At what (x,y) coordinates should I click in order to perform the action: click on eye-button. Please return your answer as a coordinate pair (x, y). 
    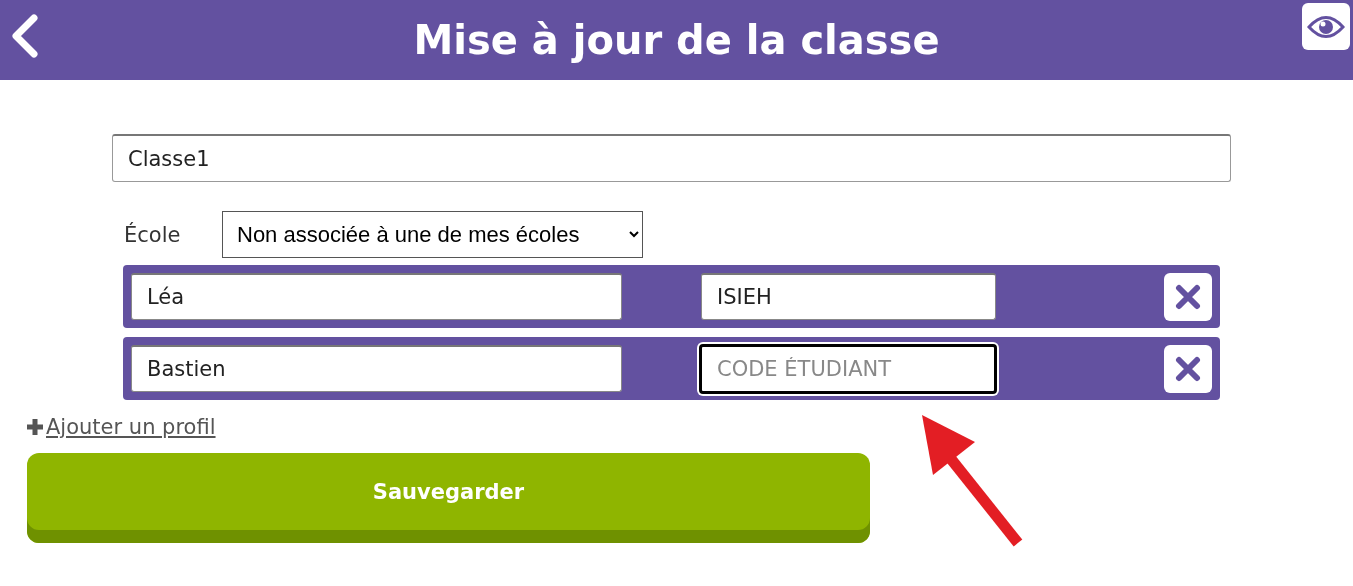
    Looking at the image, I should click on (1326, 26).